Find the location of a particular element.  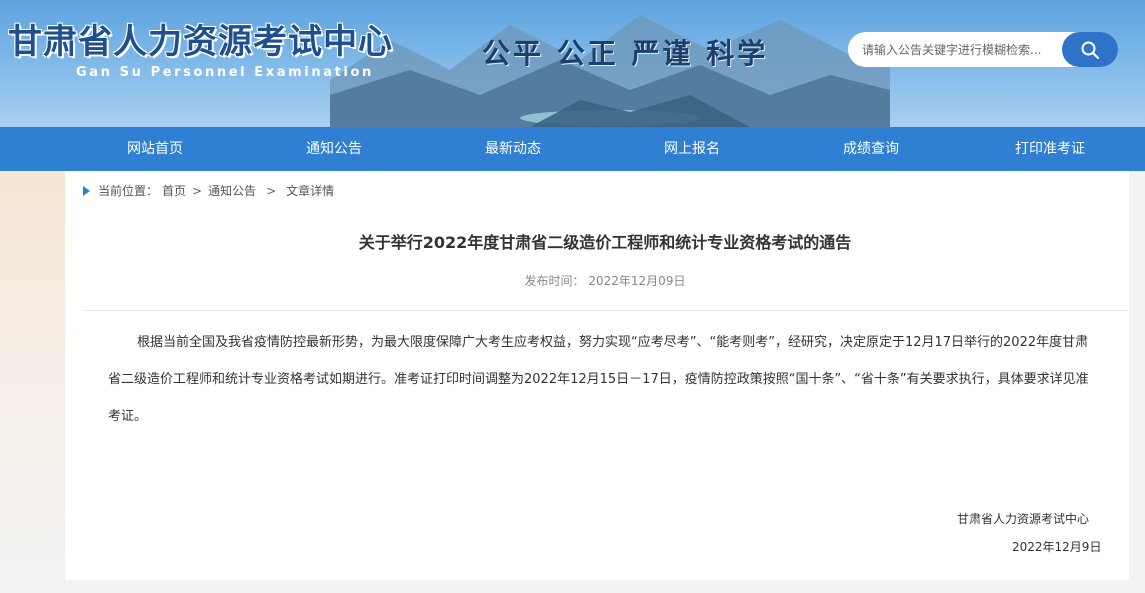

nav-item-home: 网站首页 is located at coordinates (155, 149).